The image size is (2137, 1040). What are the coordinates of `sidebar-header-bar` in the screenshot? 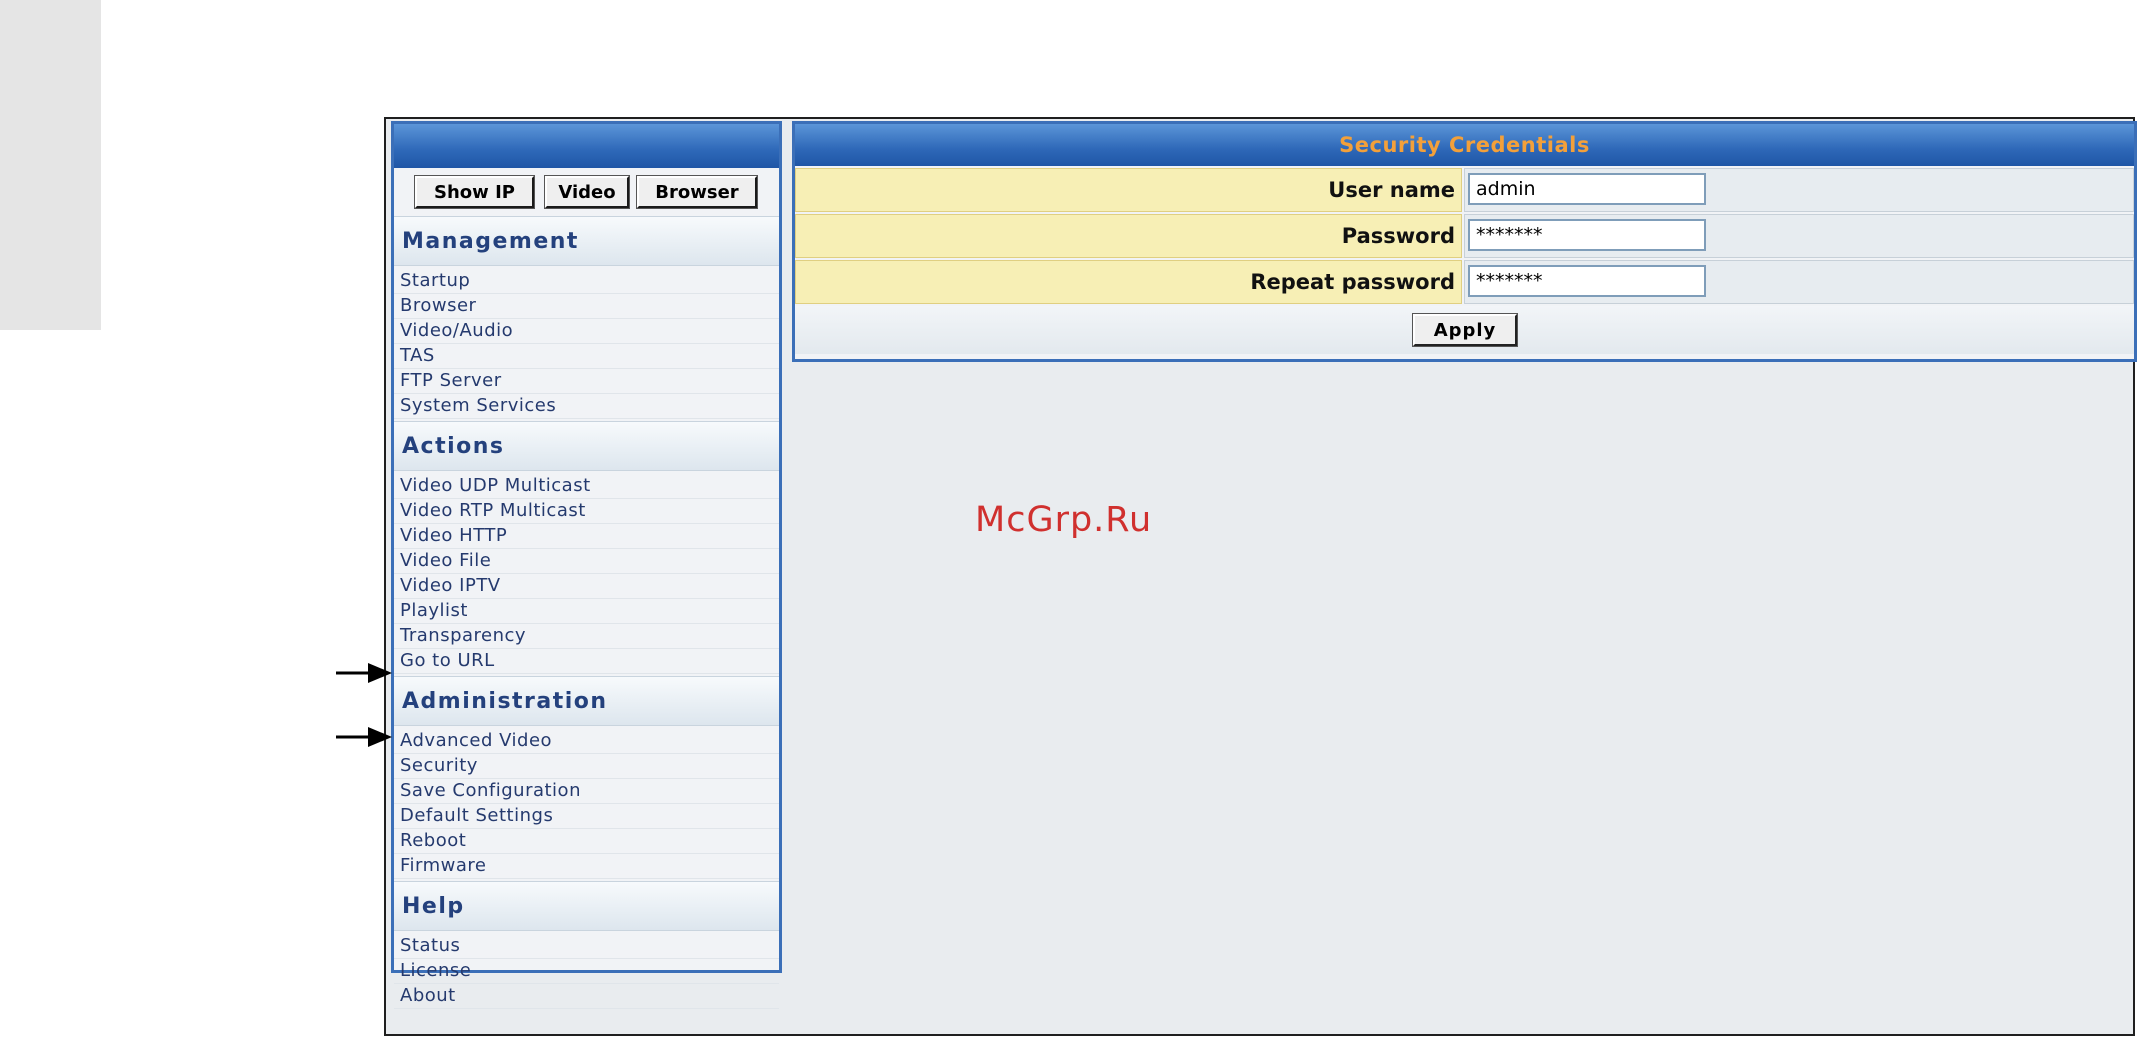 It's located at (586, 146).